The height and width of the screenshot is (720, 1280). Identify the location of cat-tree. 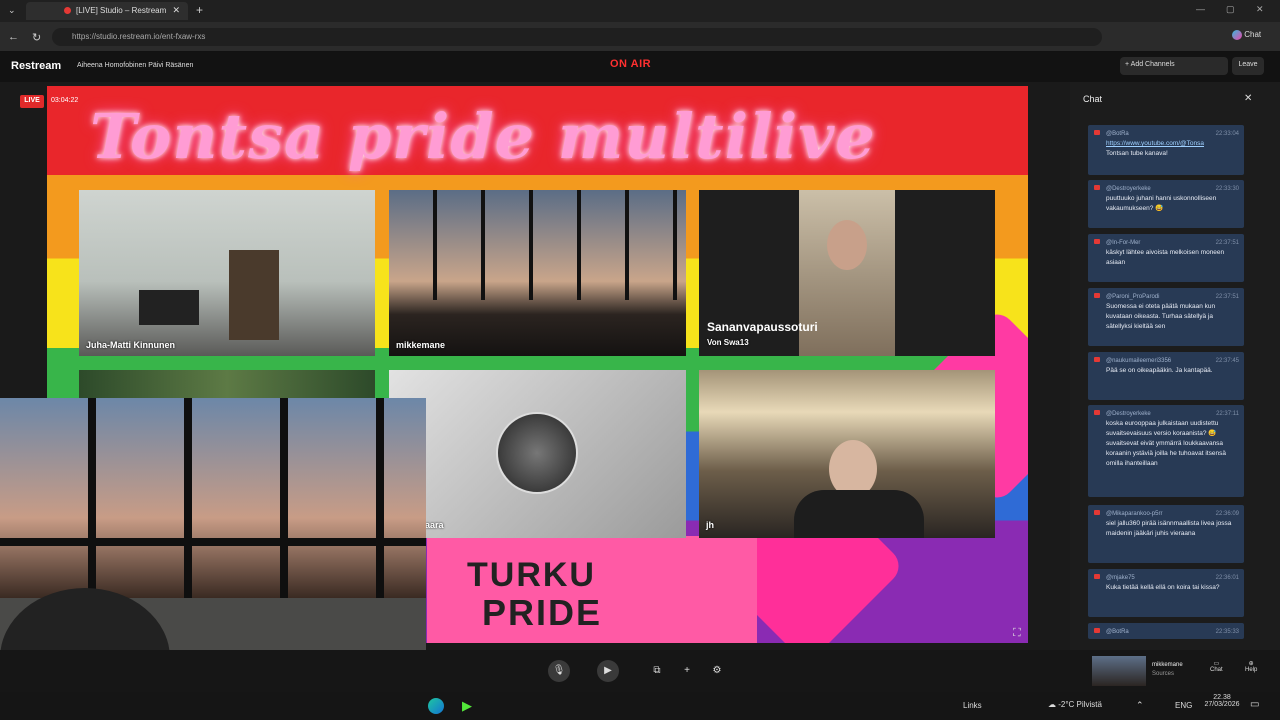
(254, 295).